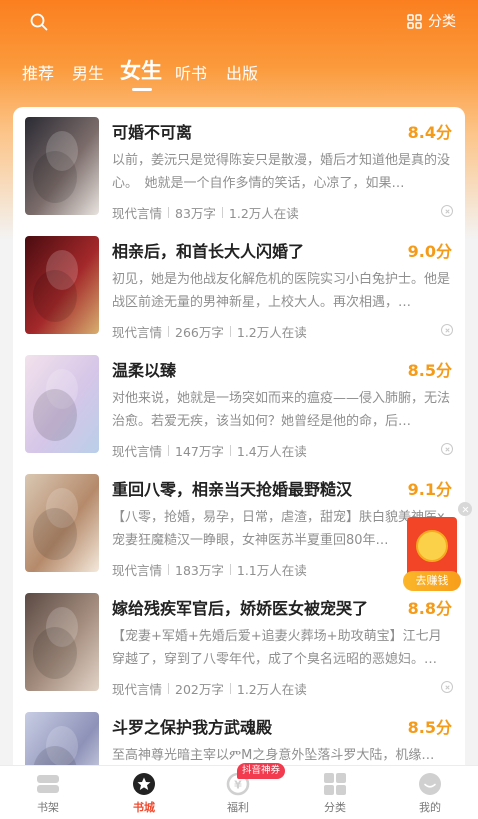 The image size is (478, 819). What do you see at coordinates (239, 22) in the screenshot?
I see `top-bar: 分类` at bounding box center [239, 22].